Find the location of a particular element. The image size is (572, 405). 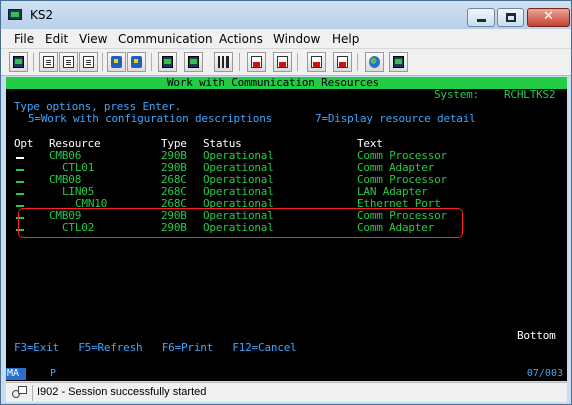

toolbar-macro-record-button is located at coordinates (256, 62).